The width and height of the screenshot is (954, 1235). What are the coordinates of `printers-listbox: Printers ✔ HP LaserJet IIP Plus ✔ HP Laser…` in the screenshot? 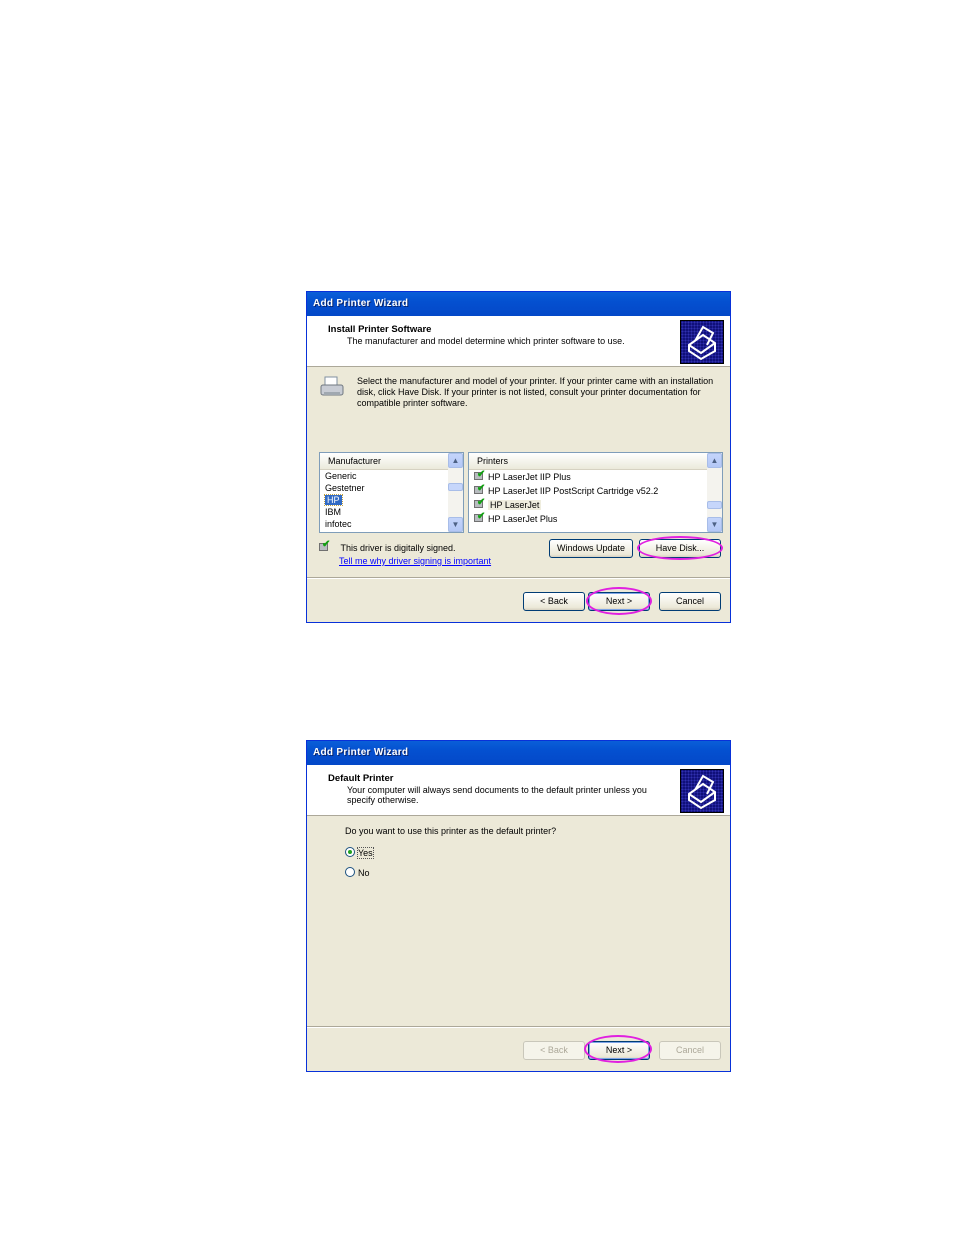 It's located at (595, 492).